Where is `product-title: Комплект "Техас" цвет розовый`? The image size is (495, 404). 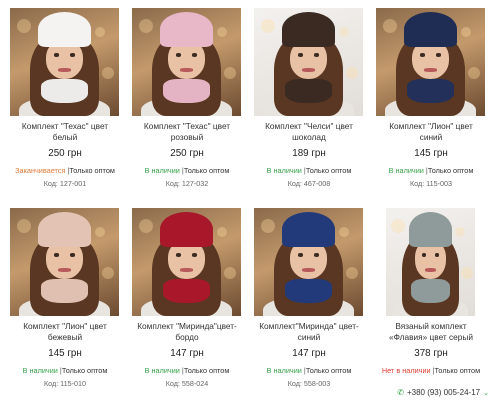
product-title: Комплект "Техас" цвет розовый is located at coordinates (187, 132).